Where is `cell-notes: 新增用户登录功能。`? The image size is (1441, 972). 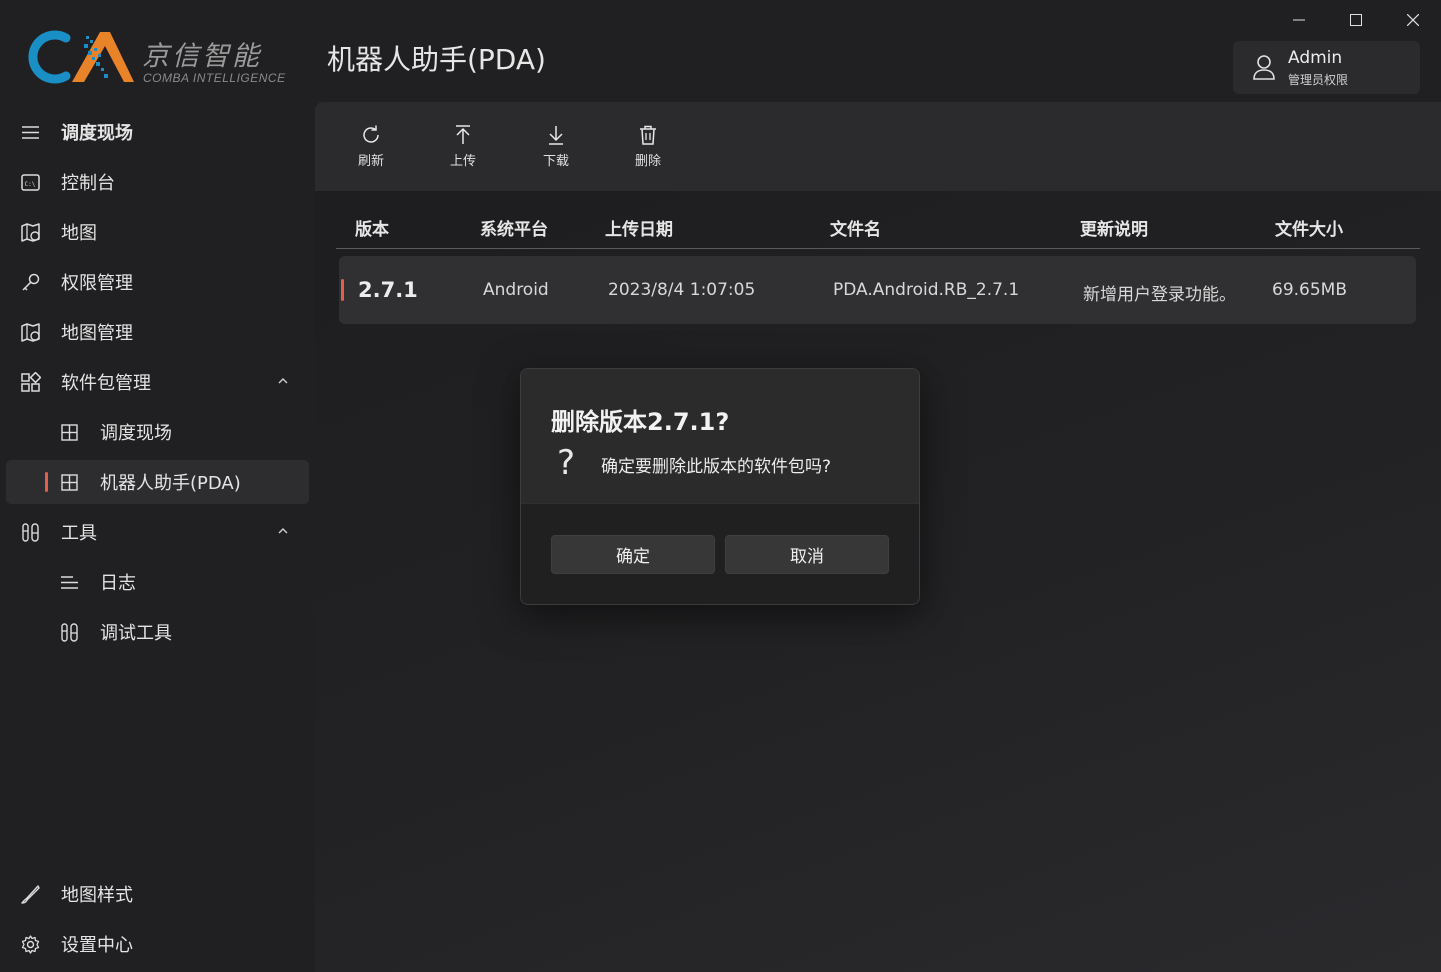
cell-notes: 新增用户登录功能。 is located at coordinates (1159, 295).